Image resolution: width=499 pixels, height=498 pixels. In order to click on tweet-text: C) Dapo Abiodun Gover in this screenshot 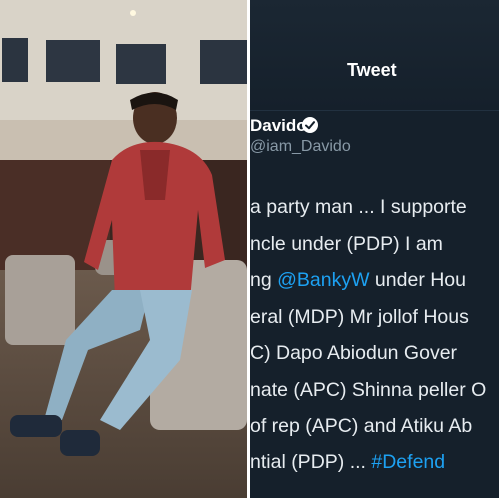, I will do `click(354, 353)`.